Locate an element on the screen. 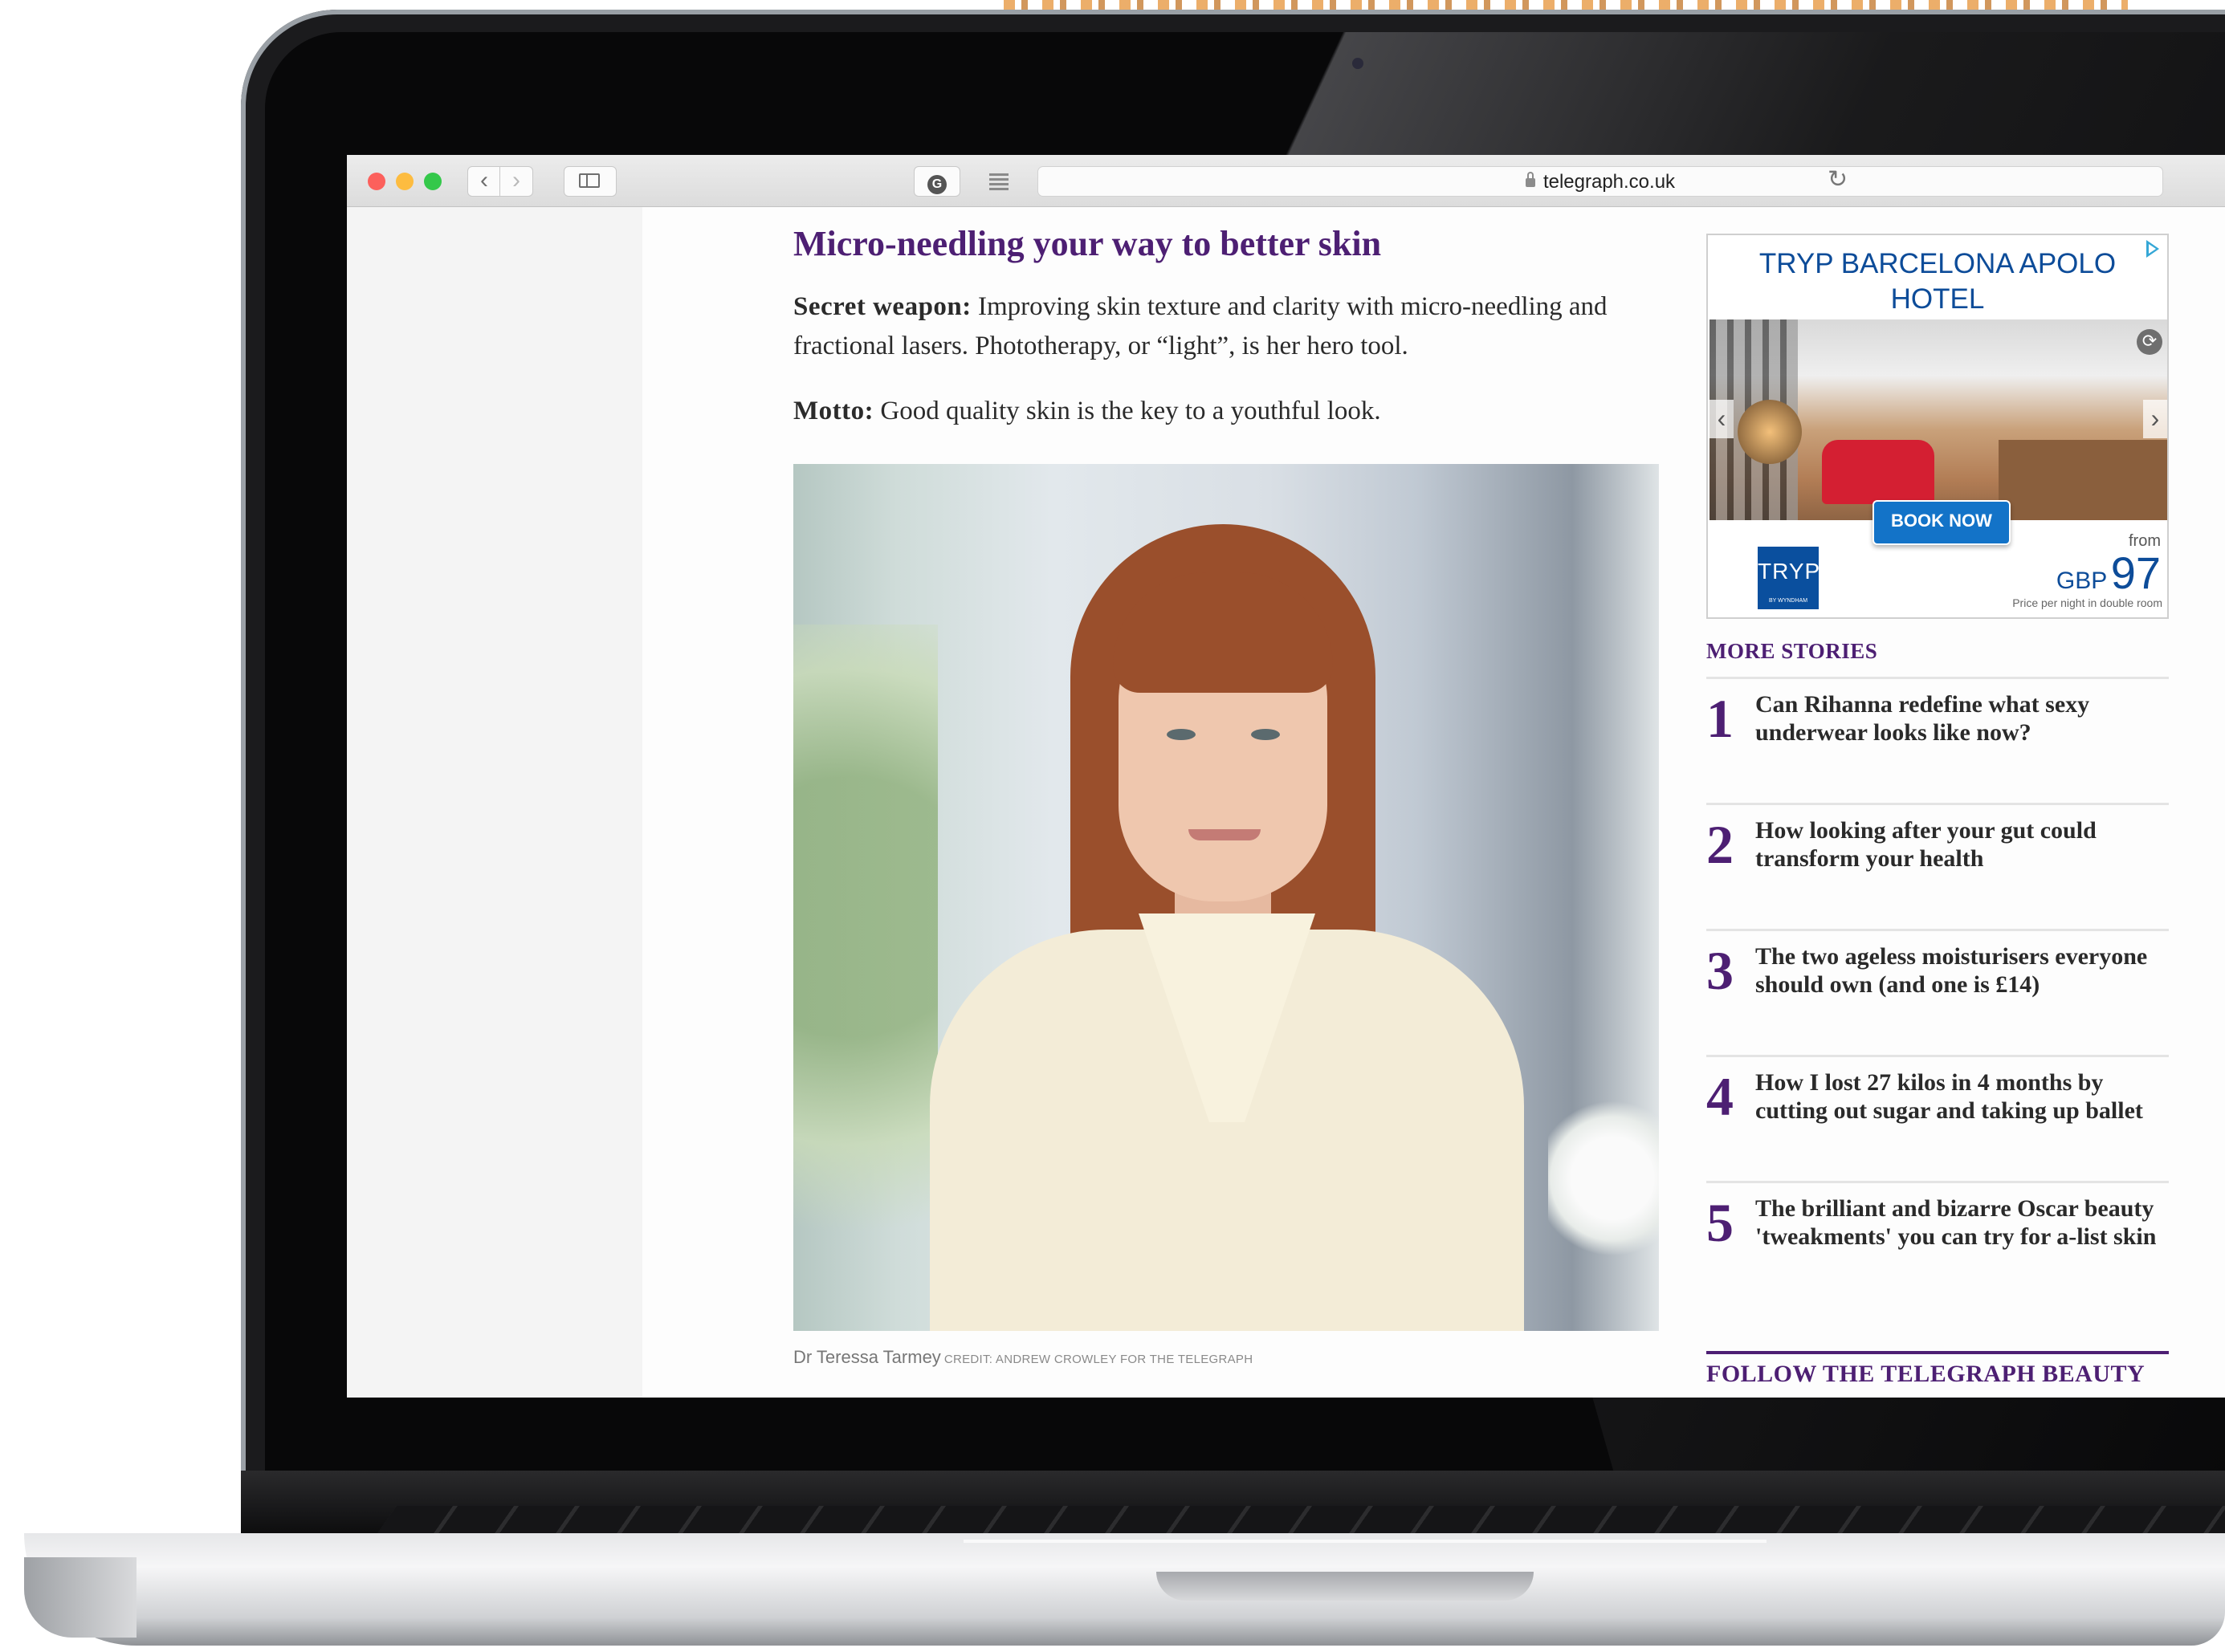  section-headline: Micro-needling your way to better skin is located at coordinates (1087, 243).